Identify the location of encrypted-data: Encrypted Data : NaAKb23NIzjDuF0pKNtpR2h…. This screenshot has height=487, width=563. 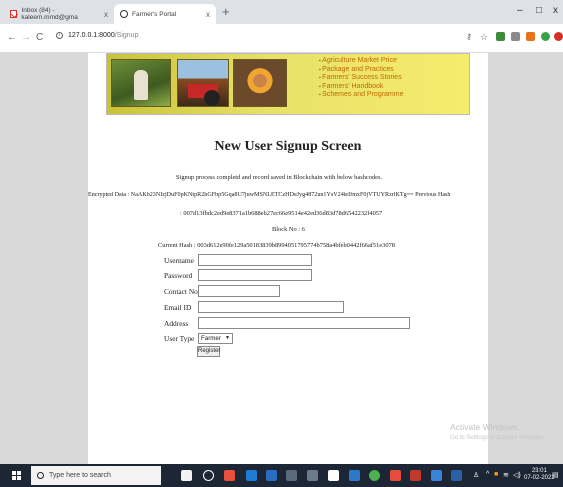
(269, 195).